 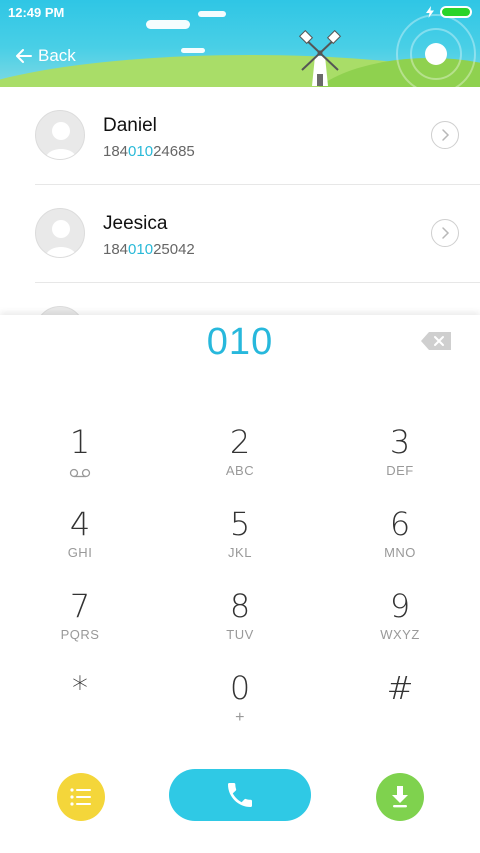 I want to click on key-letters: PQRS, so click(x=80, y=634).